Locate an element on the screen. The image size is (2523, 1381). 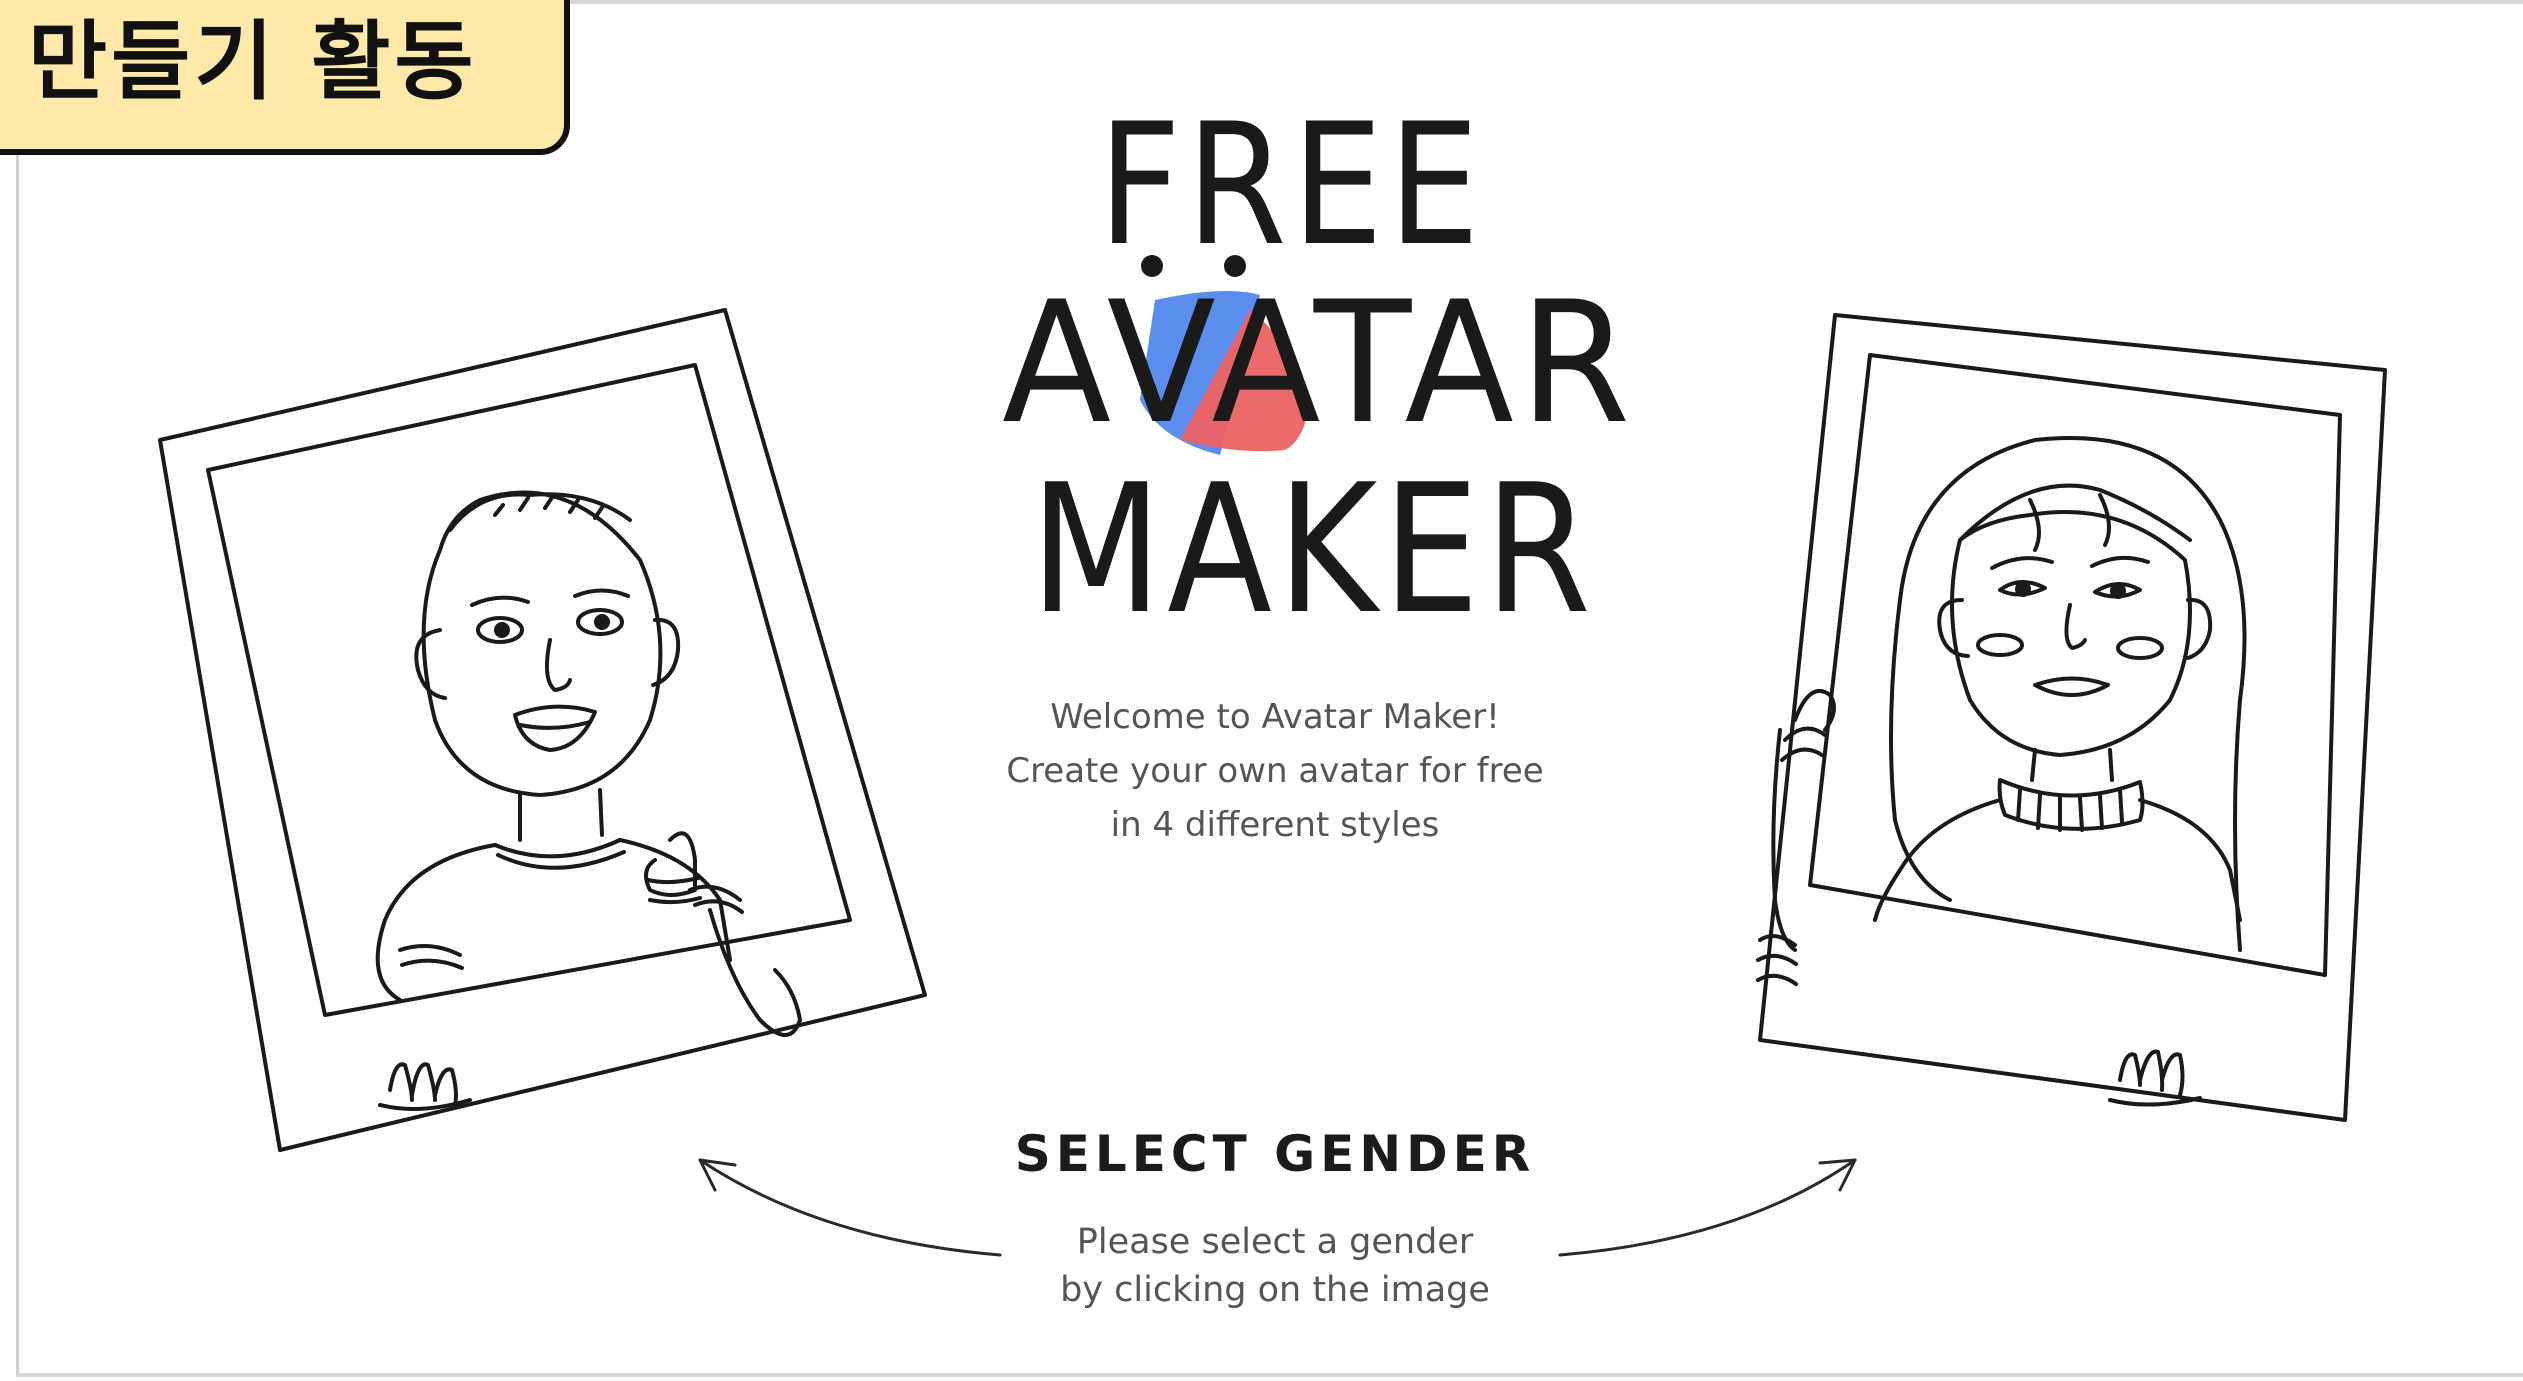
activity-badge: 만들기 활동 is located at coordinates (285, 77).